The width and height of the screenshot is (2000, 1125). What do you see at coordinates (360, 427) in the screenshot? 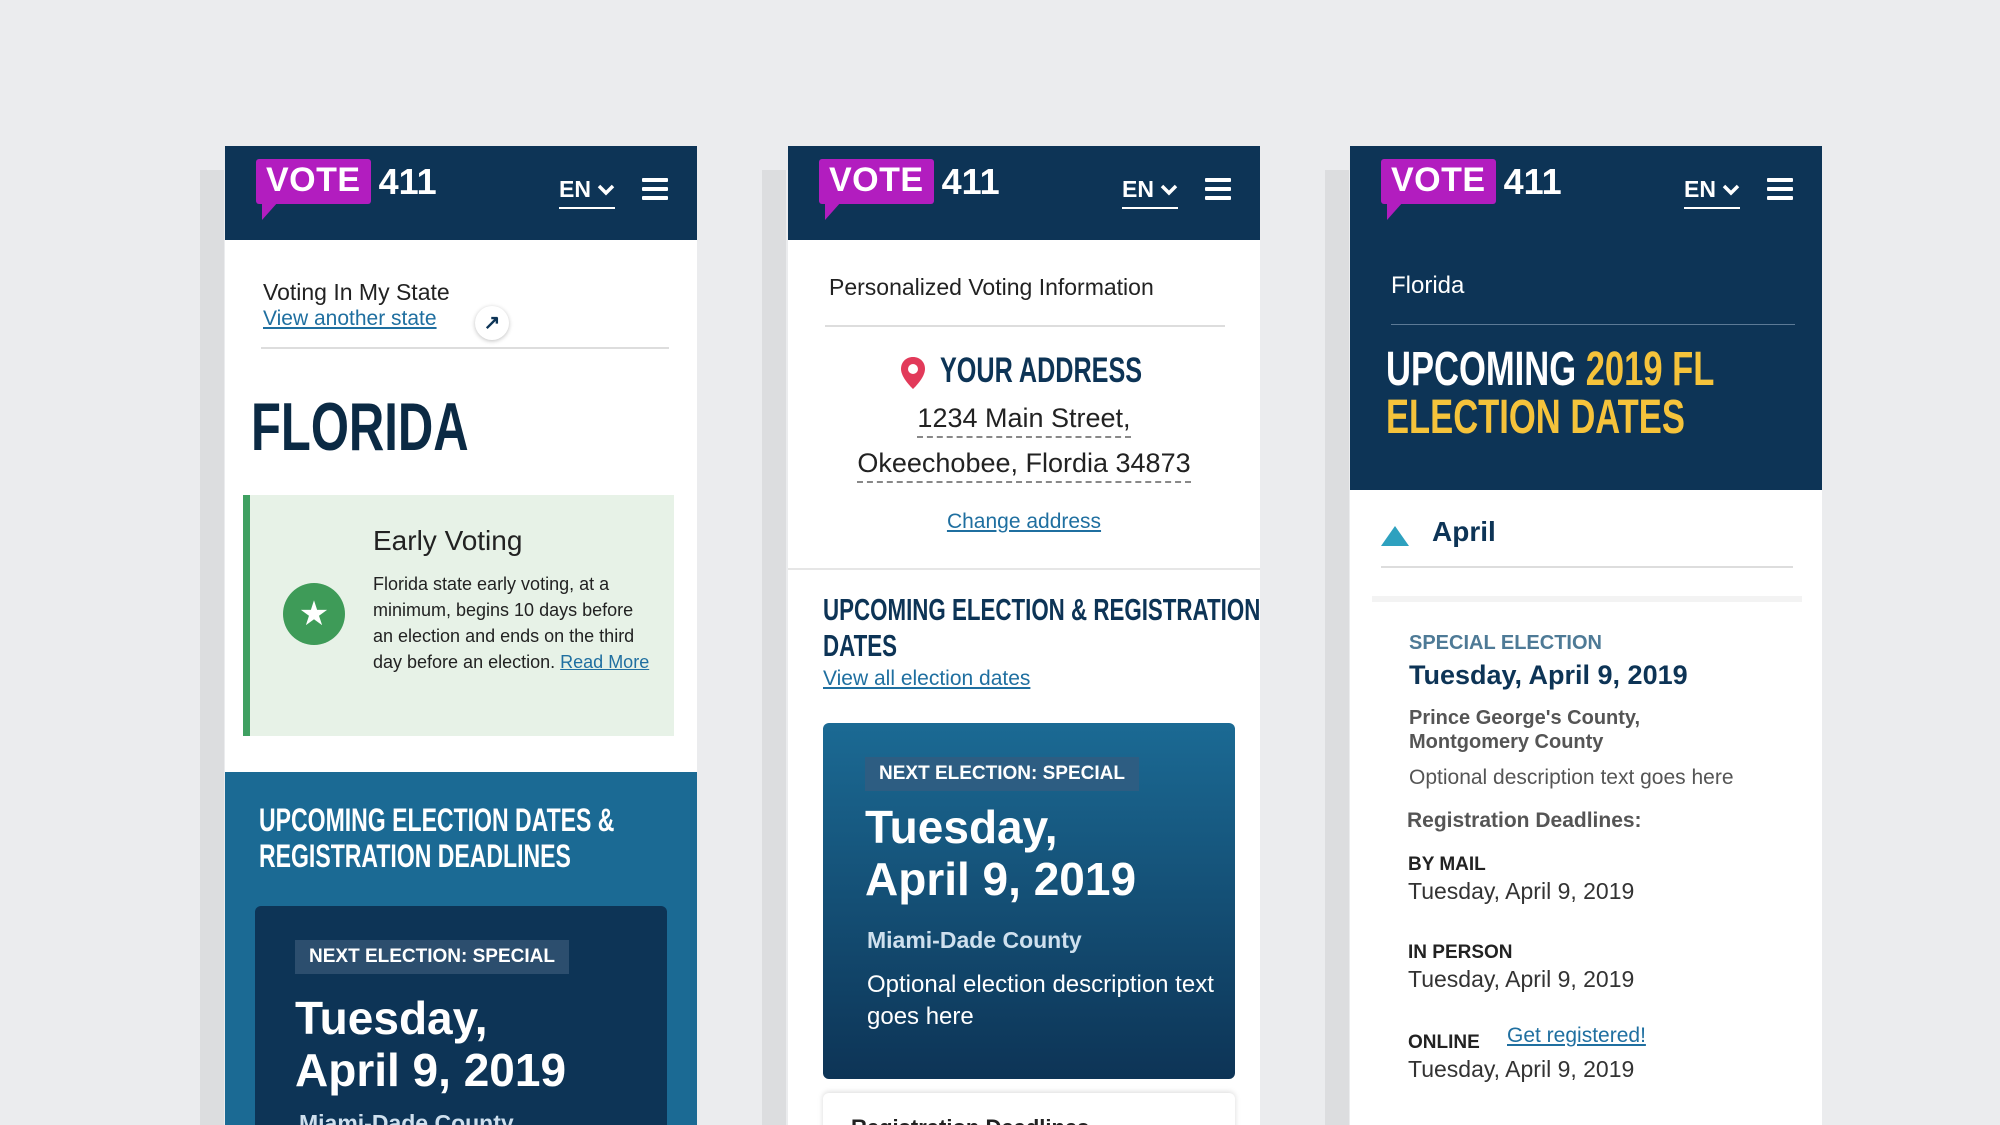
I see `state-name-heading: FLORIDA` at bounding box center [360, 427].